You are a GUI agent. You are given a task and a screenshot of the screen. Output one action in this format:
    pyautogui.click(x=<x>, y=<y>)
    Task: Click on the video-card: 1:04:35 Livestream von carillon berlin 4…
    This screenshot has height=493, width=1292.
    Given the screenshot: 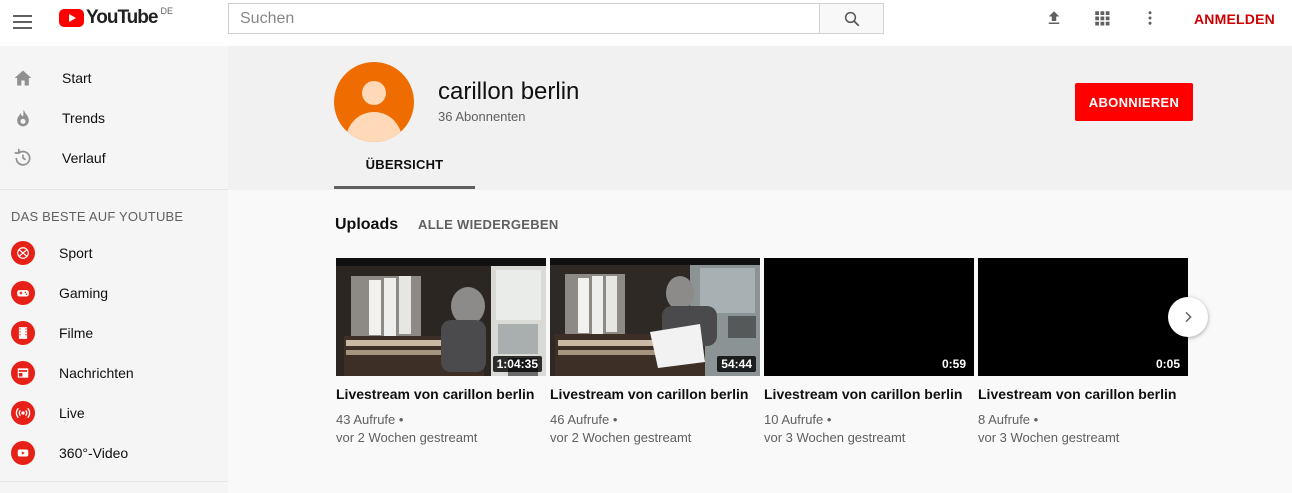 What is the action you would take?
    pyautogui.click(x=441, y=352)
    